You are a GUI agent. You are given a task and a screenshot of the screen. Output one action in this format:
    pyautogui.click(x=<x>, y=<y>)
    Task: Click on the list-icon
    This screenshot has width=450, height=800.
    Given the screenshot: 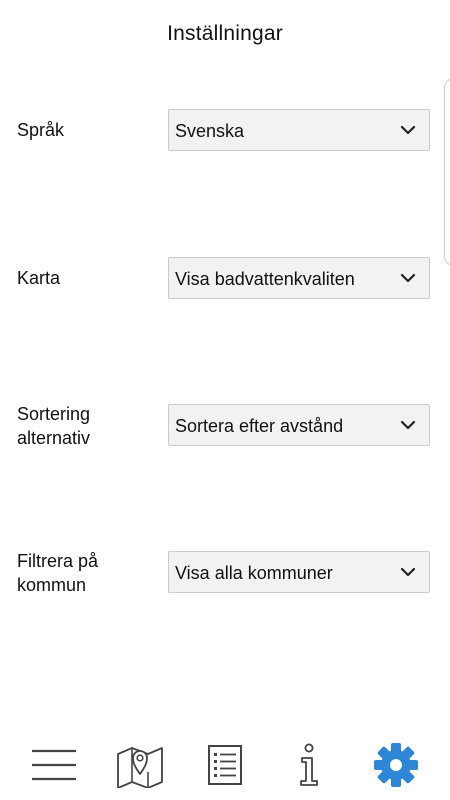 What is the action you would take?
    pyautogui.click(x=225, y=765)
    